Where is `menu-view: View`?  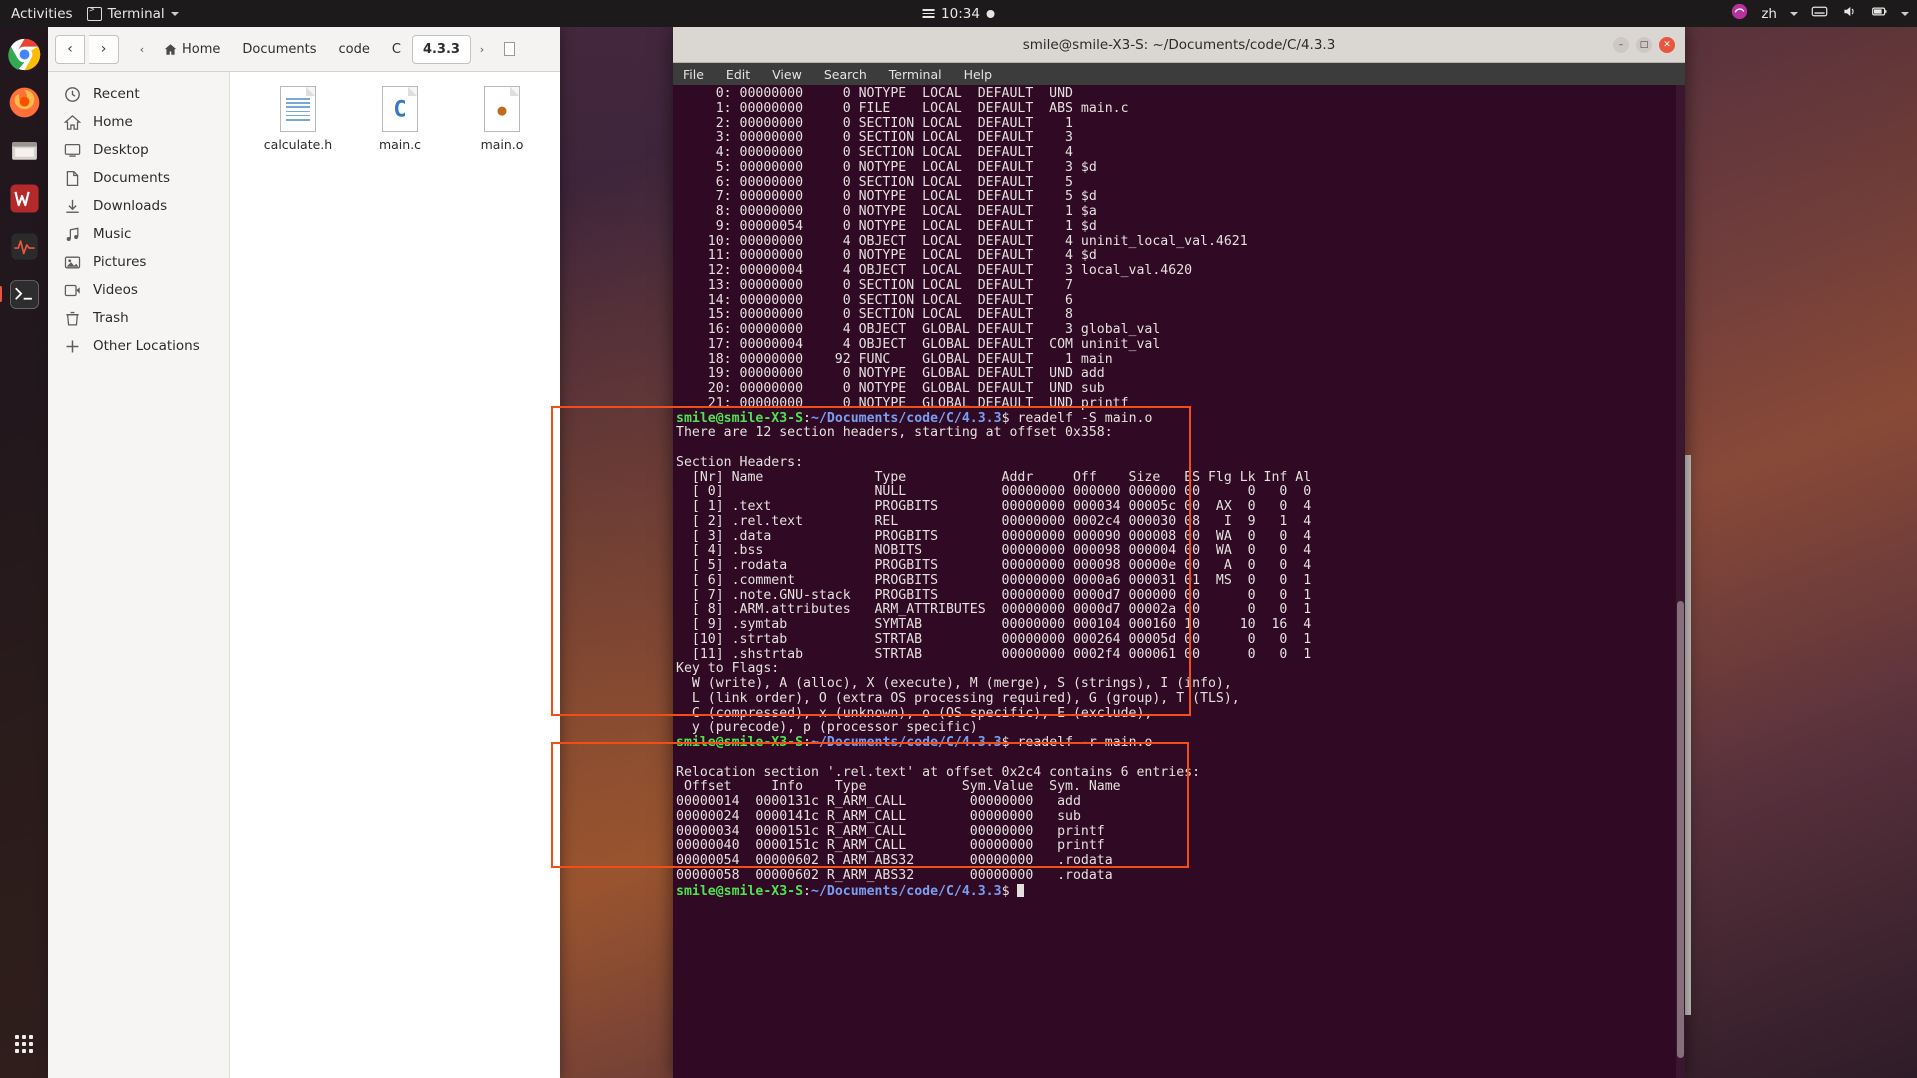 menu-view: View is located at coordinates (787, 74).